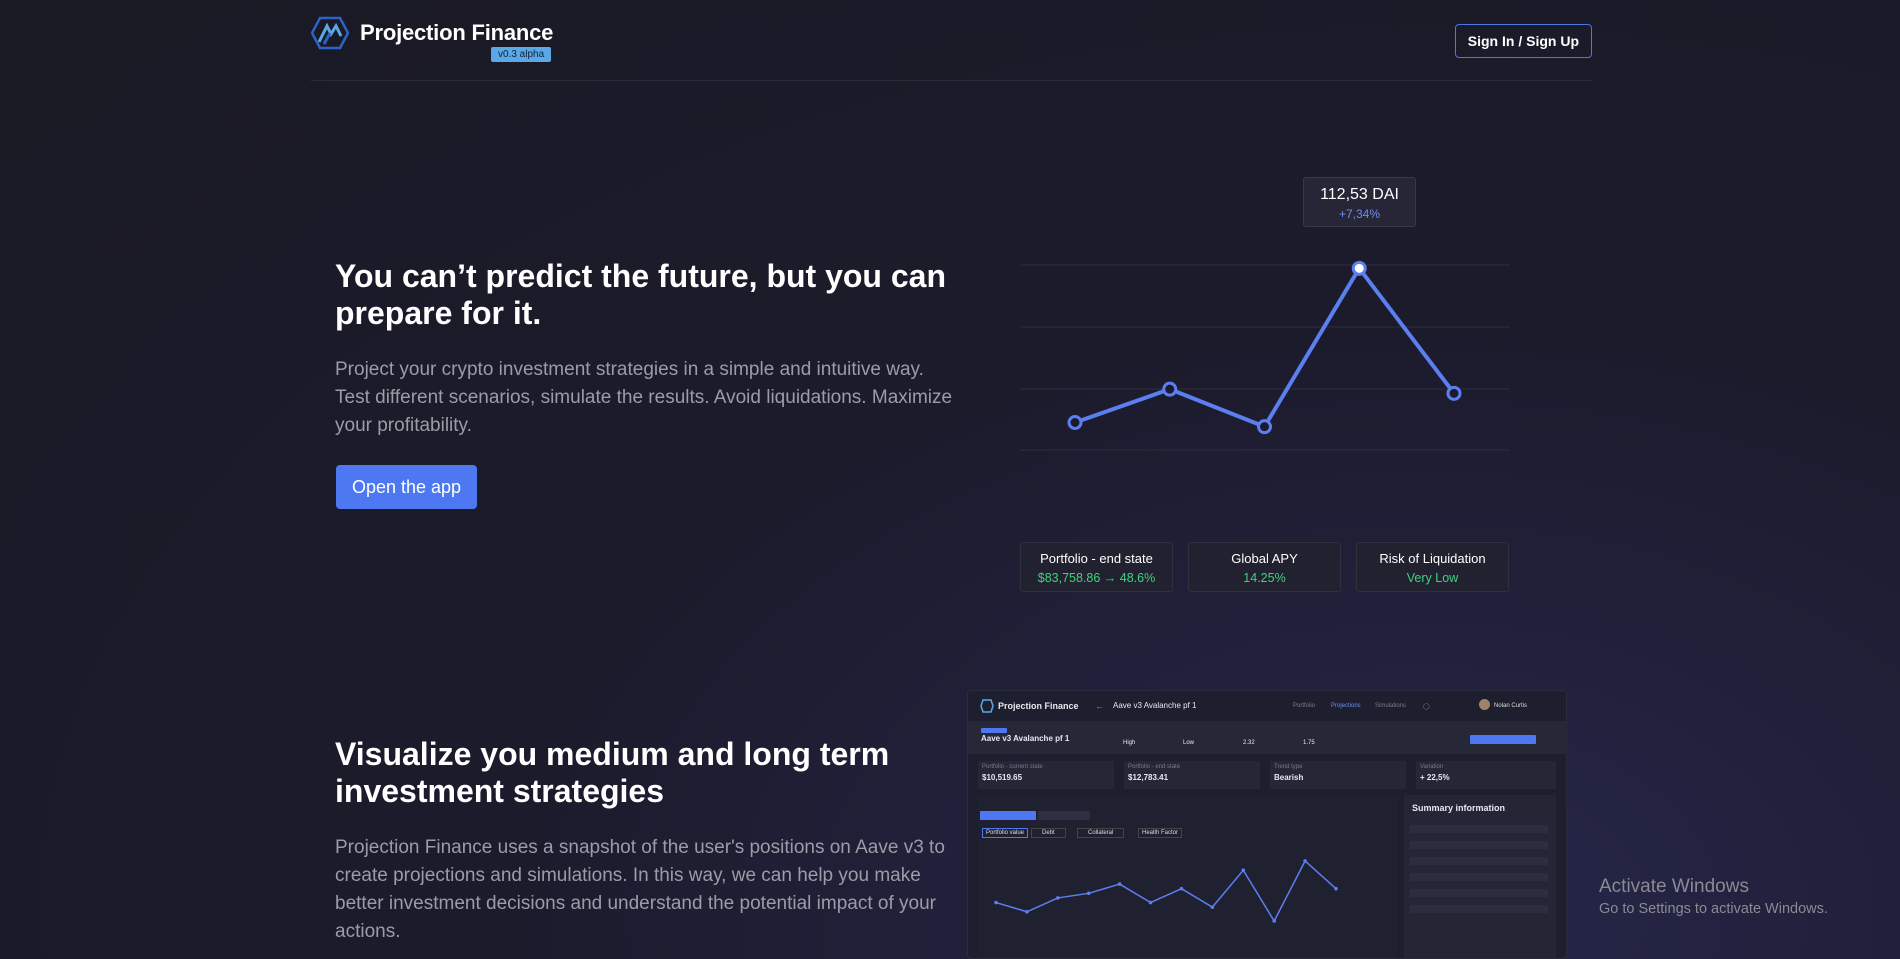  Describe the element at coordinates (1096, 567) in the screenshot. I see `stat-card-portfolio: Portfolio - end state $83,758.86 → 48.6%` at that location.